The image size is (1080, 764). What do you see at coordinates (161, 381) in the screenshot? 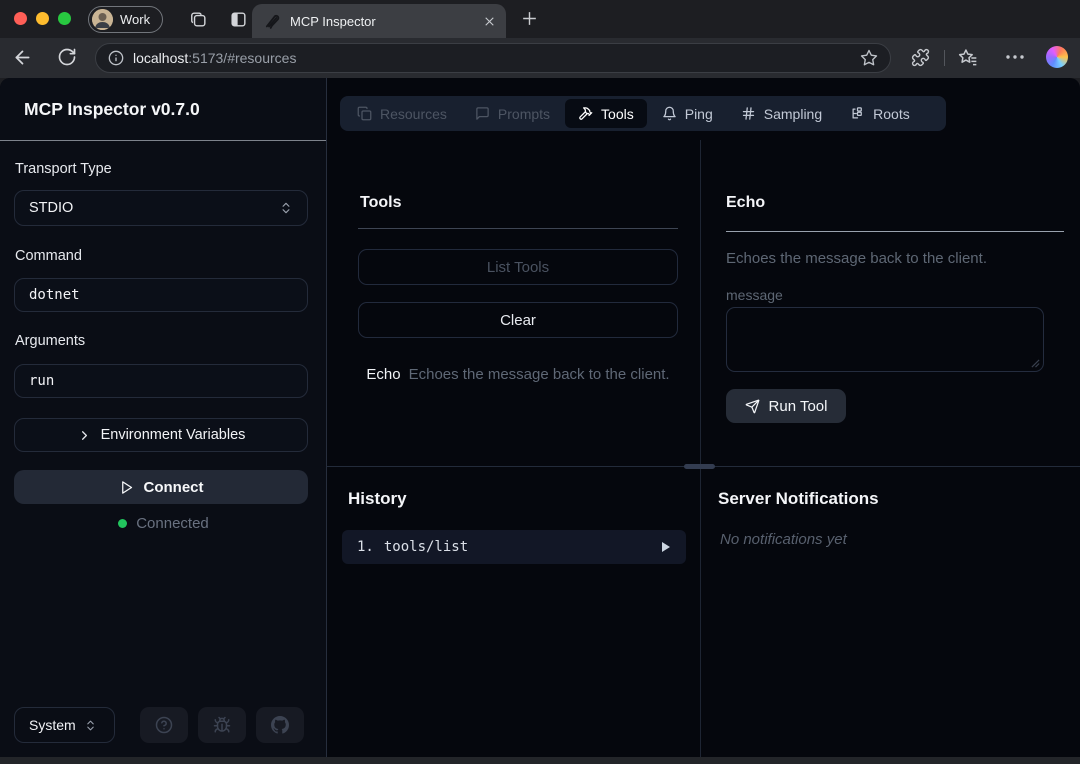
I see `arguments-input: run` at bounding box center [161, 381].